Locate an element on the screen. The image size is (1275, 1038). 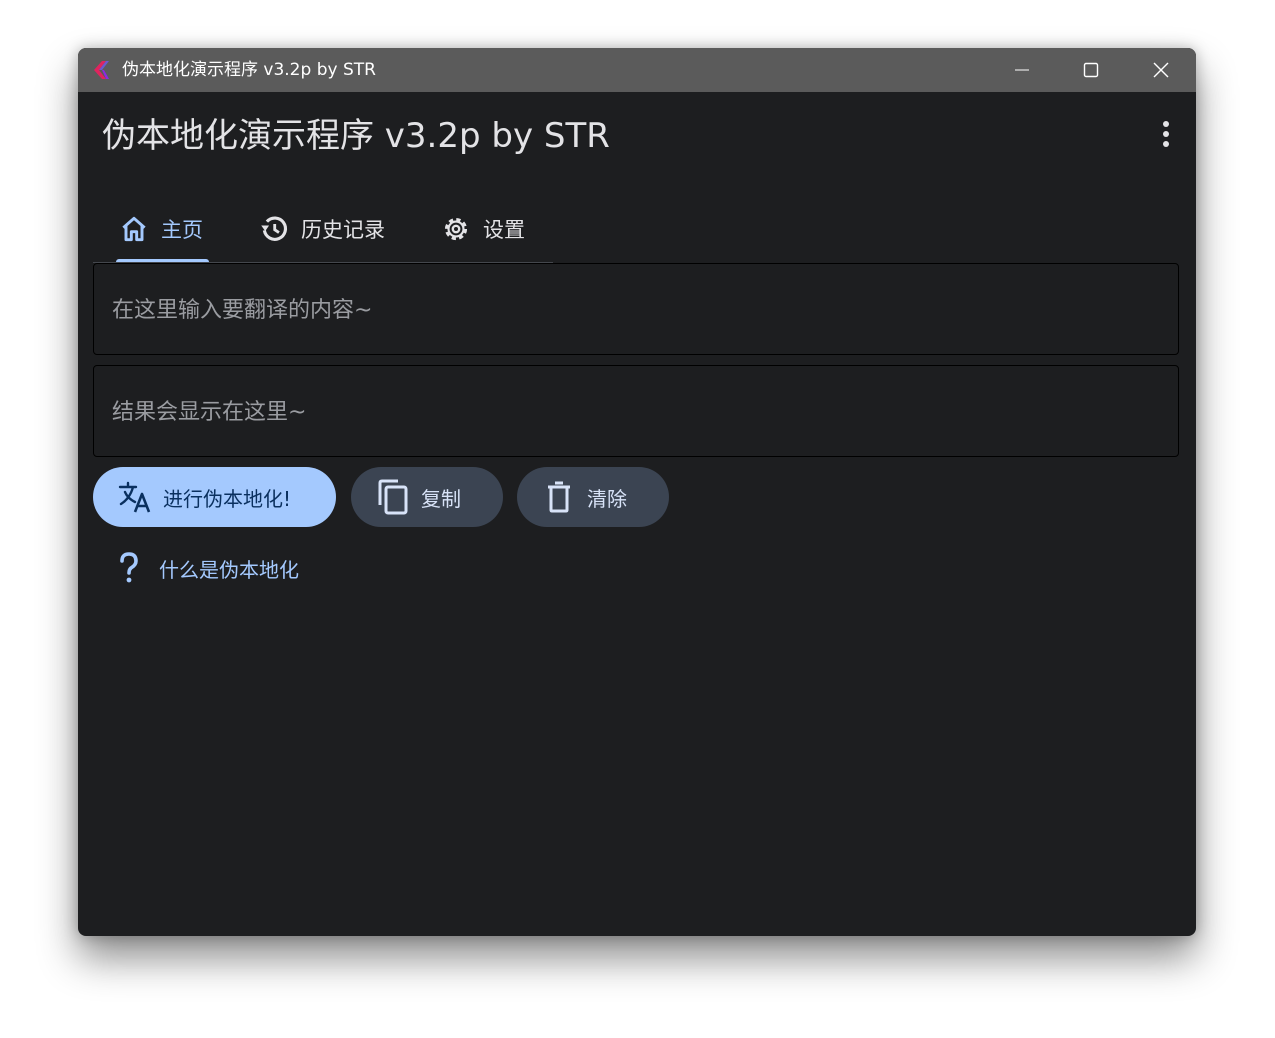
clear-button: 清除 is located at coordinates (593, 497).